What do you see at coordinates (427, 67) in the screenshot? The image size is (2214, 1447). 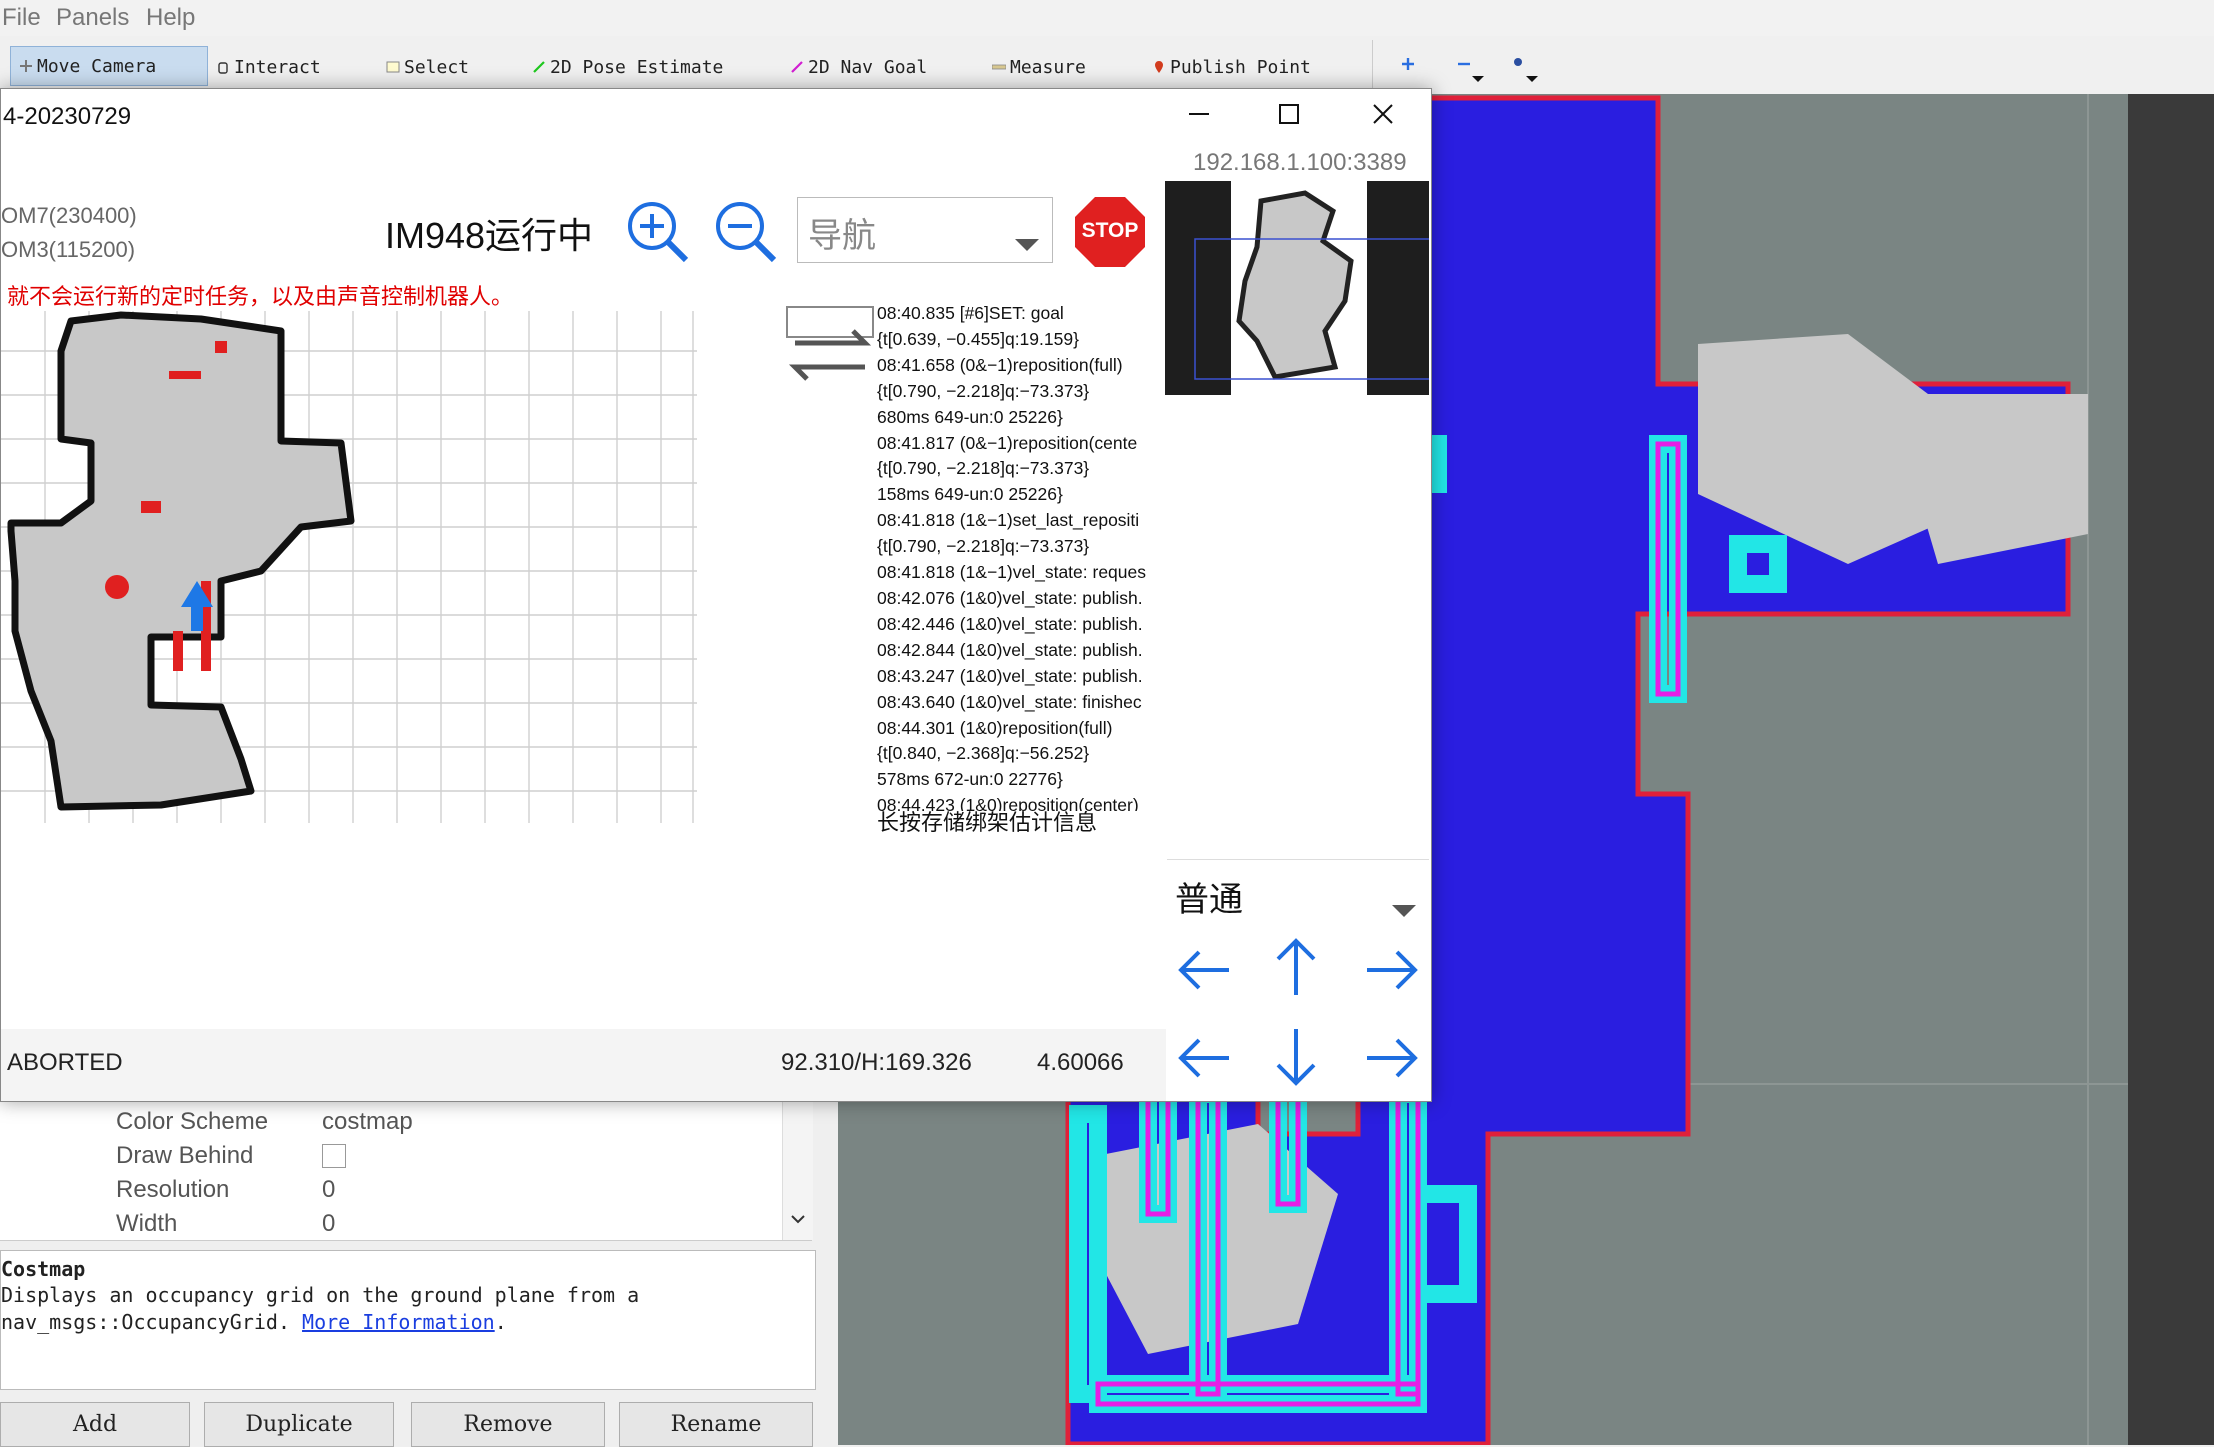 I see `tool-select: Select` at bounding box center [427, 67].